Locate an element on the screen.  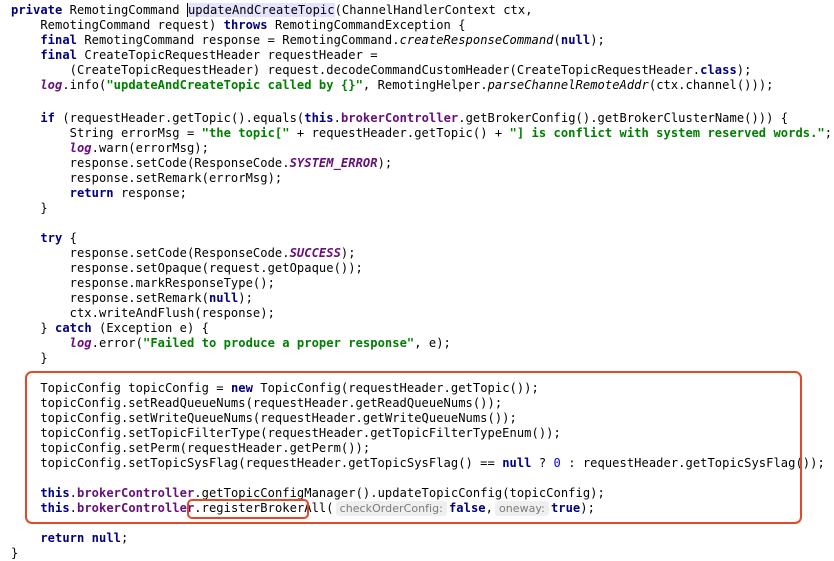
highlight-box-registerBrokerAll is located at coordinates (248, 509).